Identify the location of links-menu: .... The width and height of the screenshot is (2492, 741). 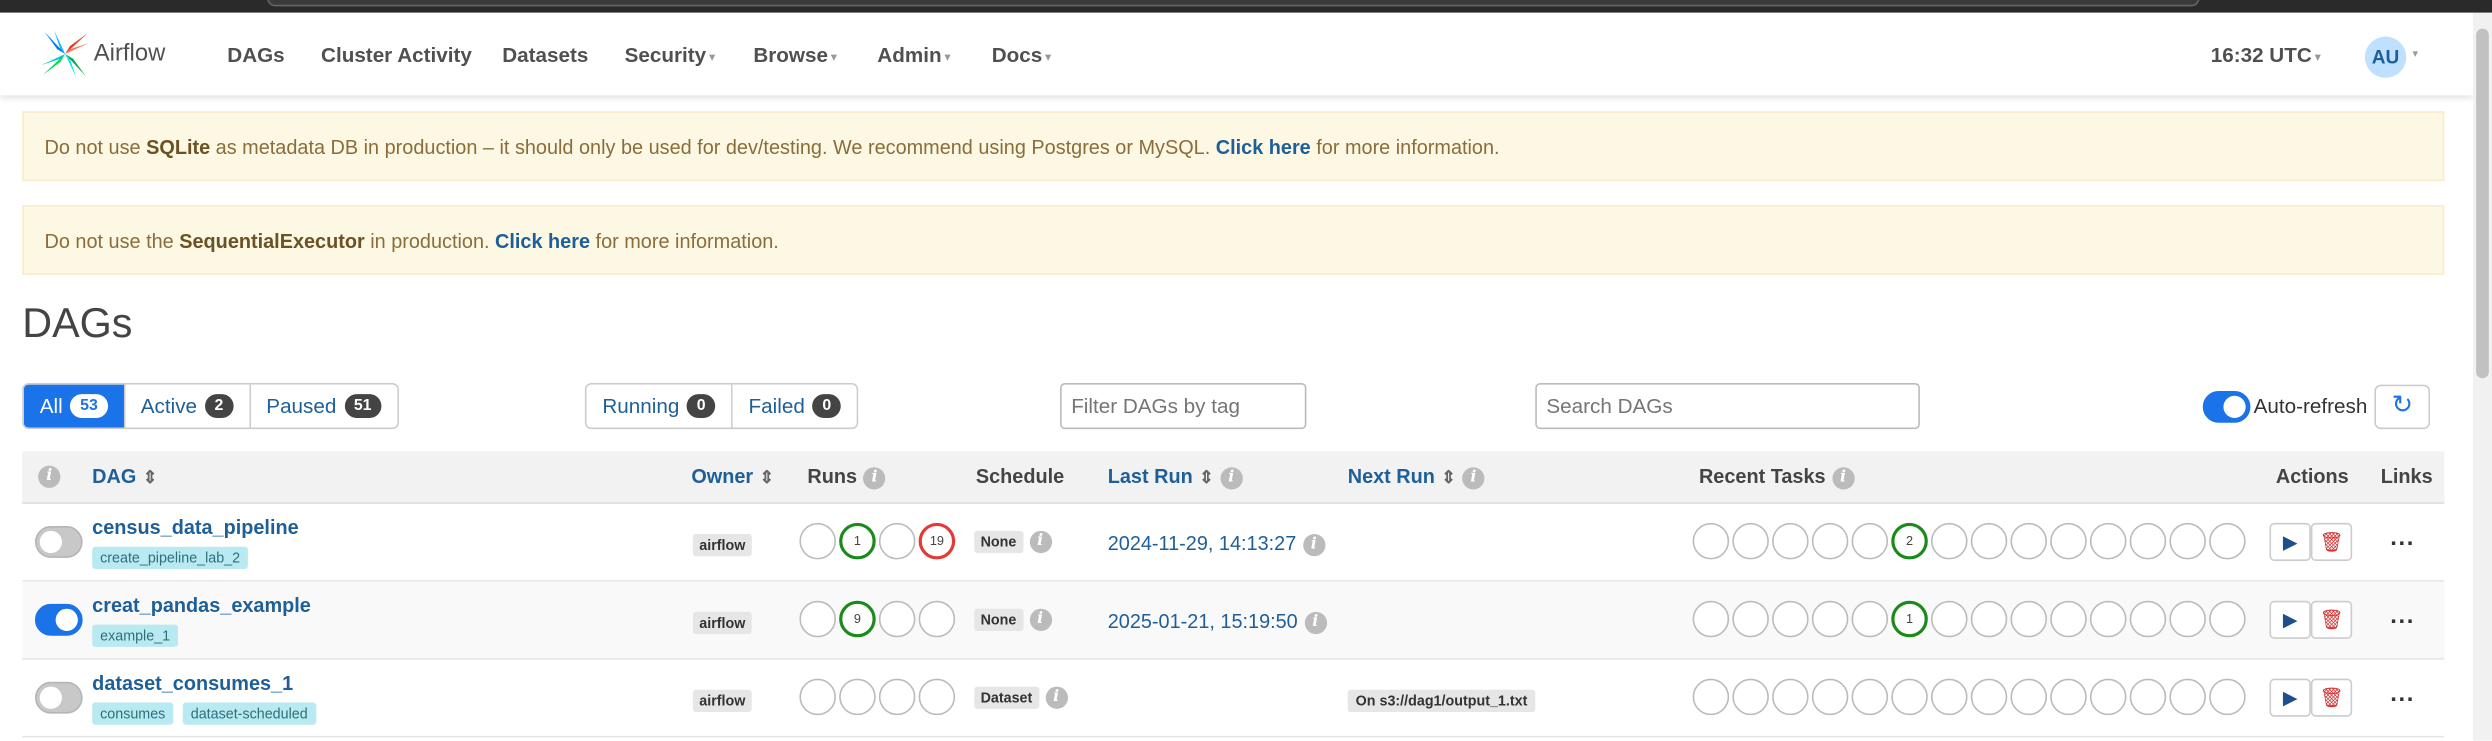
(2402, 537).